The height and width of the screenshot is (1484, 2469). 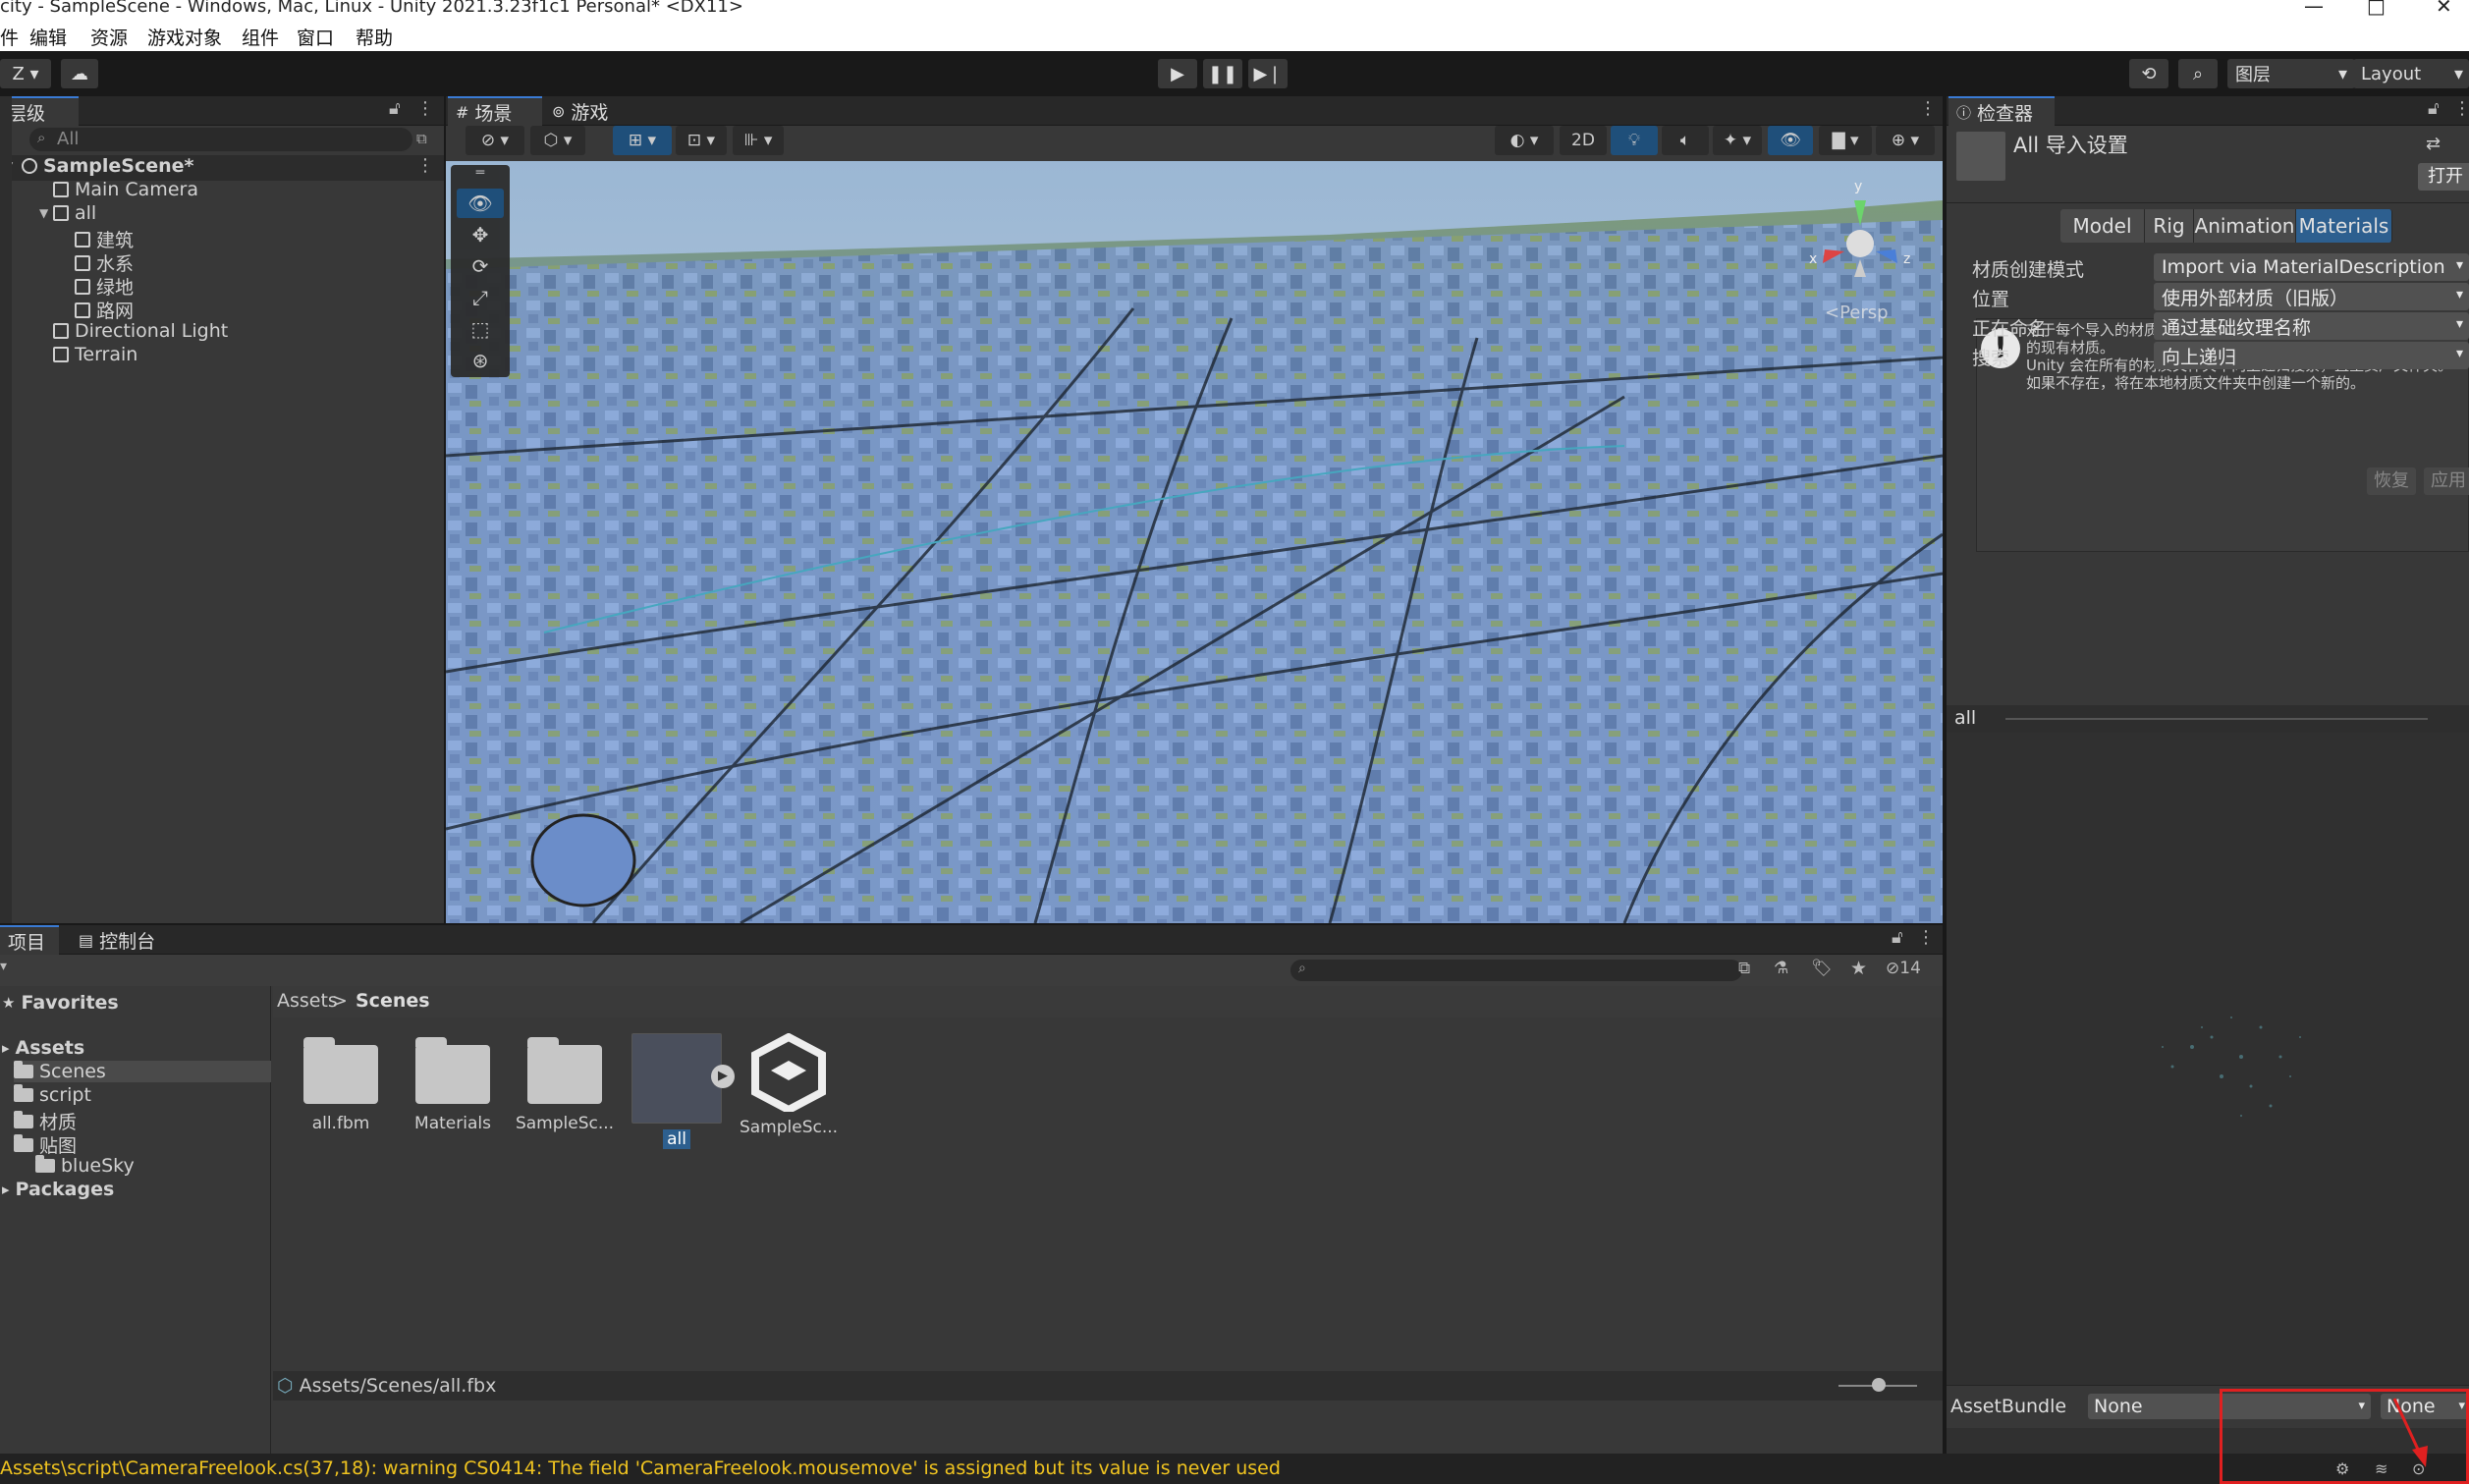 What do you see at coordinates (1525, 140) in the screenshot?
I see `render-mode-dropdown: ◐ ▾` at bounding box center [1525, 140].